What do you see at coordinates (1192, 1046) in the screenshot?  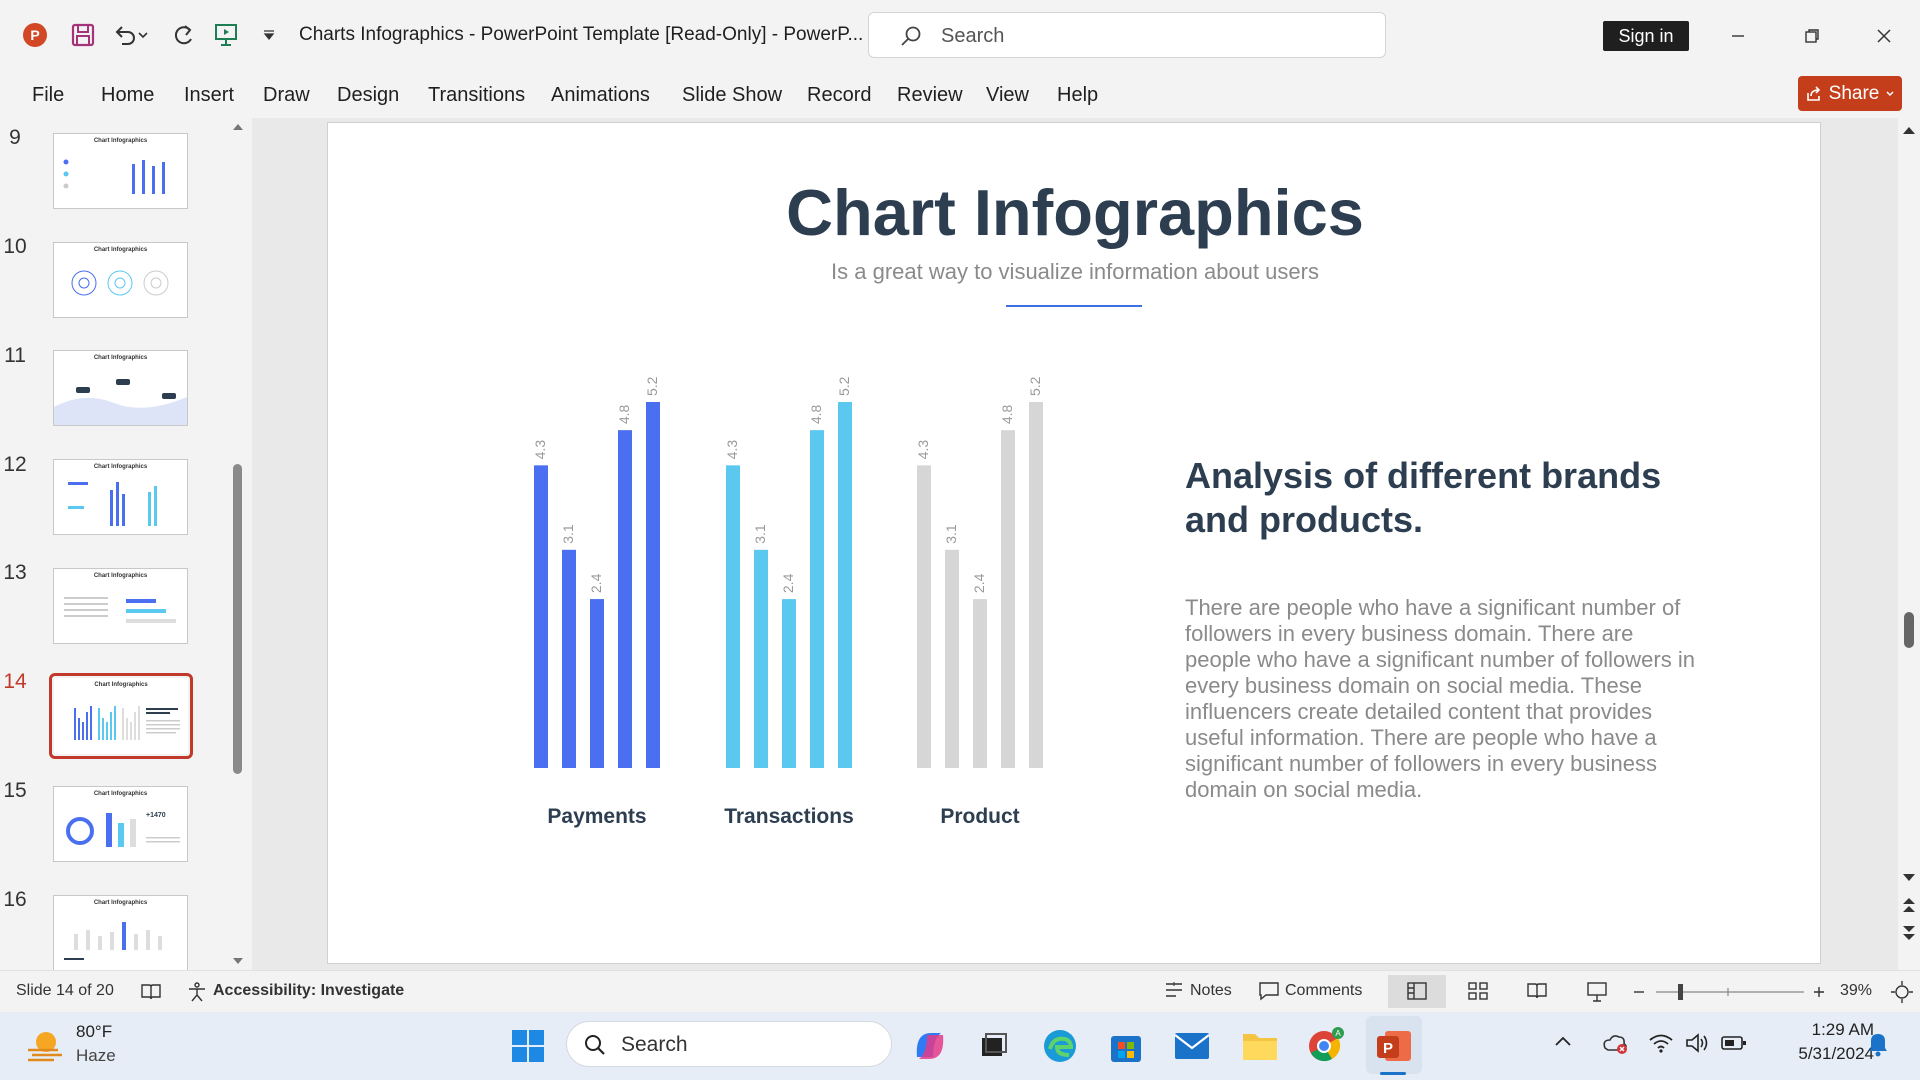 I see `mail-icon` at bounding box center [1192, 1046].